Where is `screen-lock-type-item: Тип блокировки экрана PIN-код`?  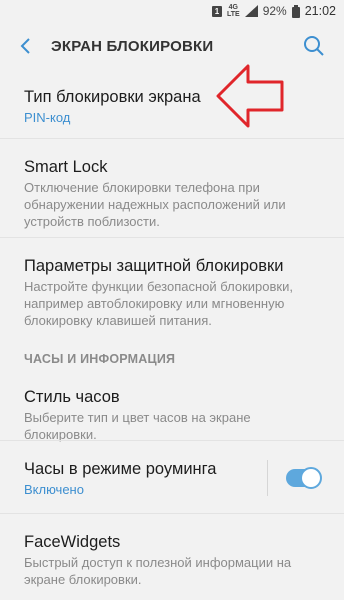
screen-lock-type-item: Тип блокировки экрана PIN-код is located at coordinates (172, 106).